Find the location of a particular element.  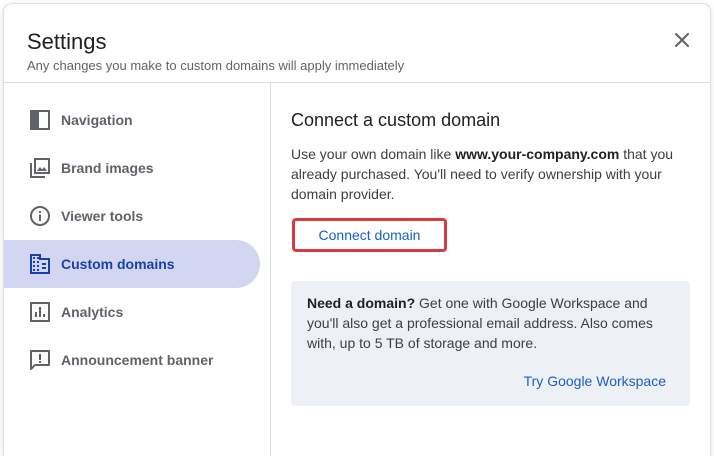

sidebar-item-analytics: Analytics is located at coordinates (132, 312).